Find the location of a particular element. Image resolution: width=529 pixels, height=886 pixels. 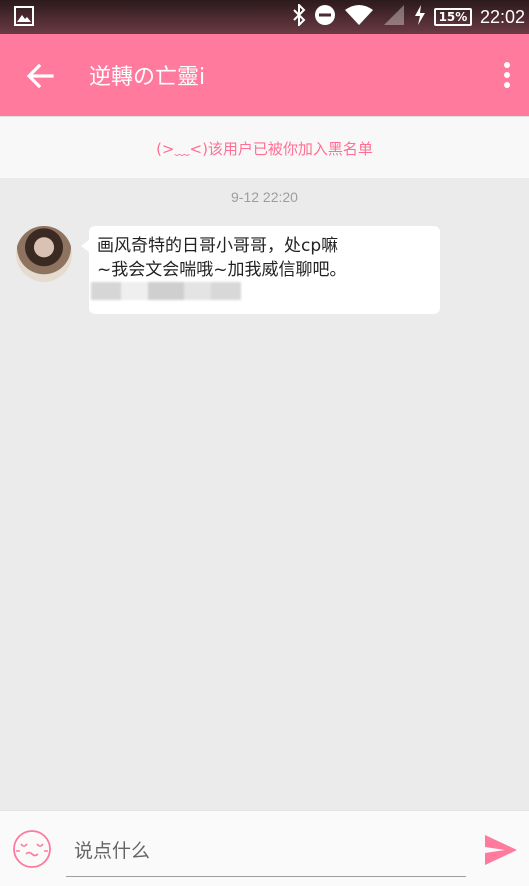

blacklist-notice: (>﹏<)该用户已被你加入黑名单 is located at coordinates (264, 147).